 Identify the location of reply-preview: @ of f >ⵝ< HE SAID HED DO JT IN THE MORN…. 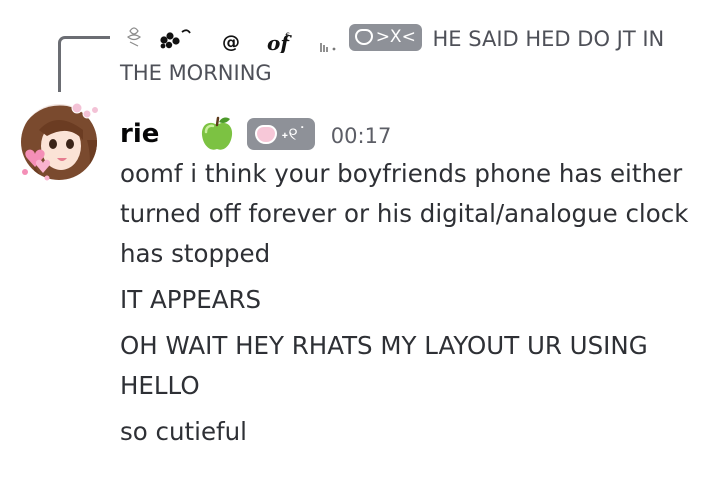
(410, 56).